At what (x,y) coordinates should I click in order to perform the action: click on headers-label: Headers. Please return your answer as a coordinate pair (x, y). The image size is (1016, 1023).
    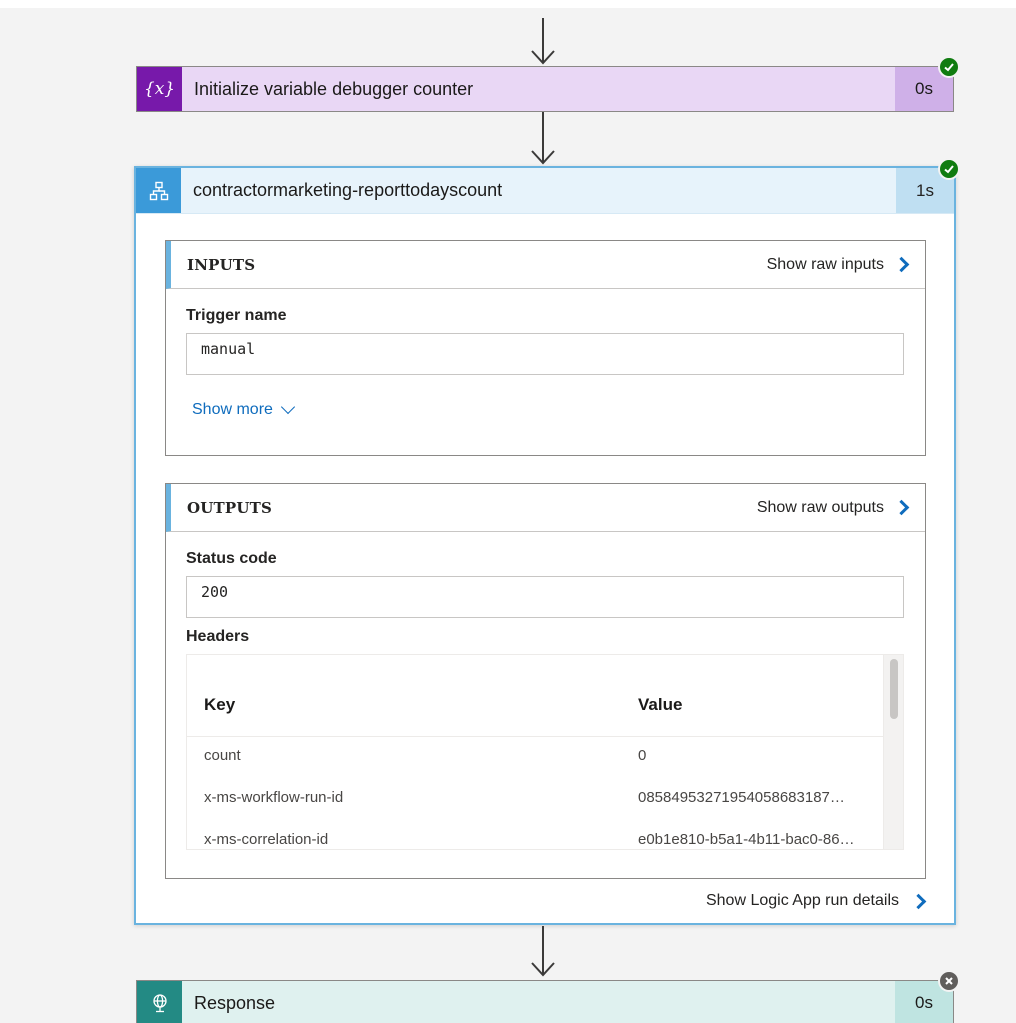
    Looking at the image, I should click on (218, 636).